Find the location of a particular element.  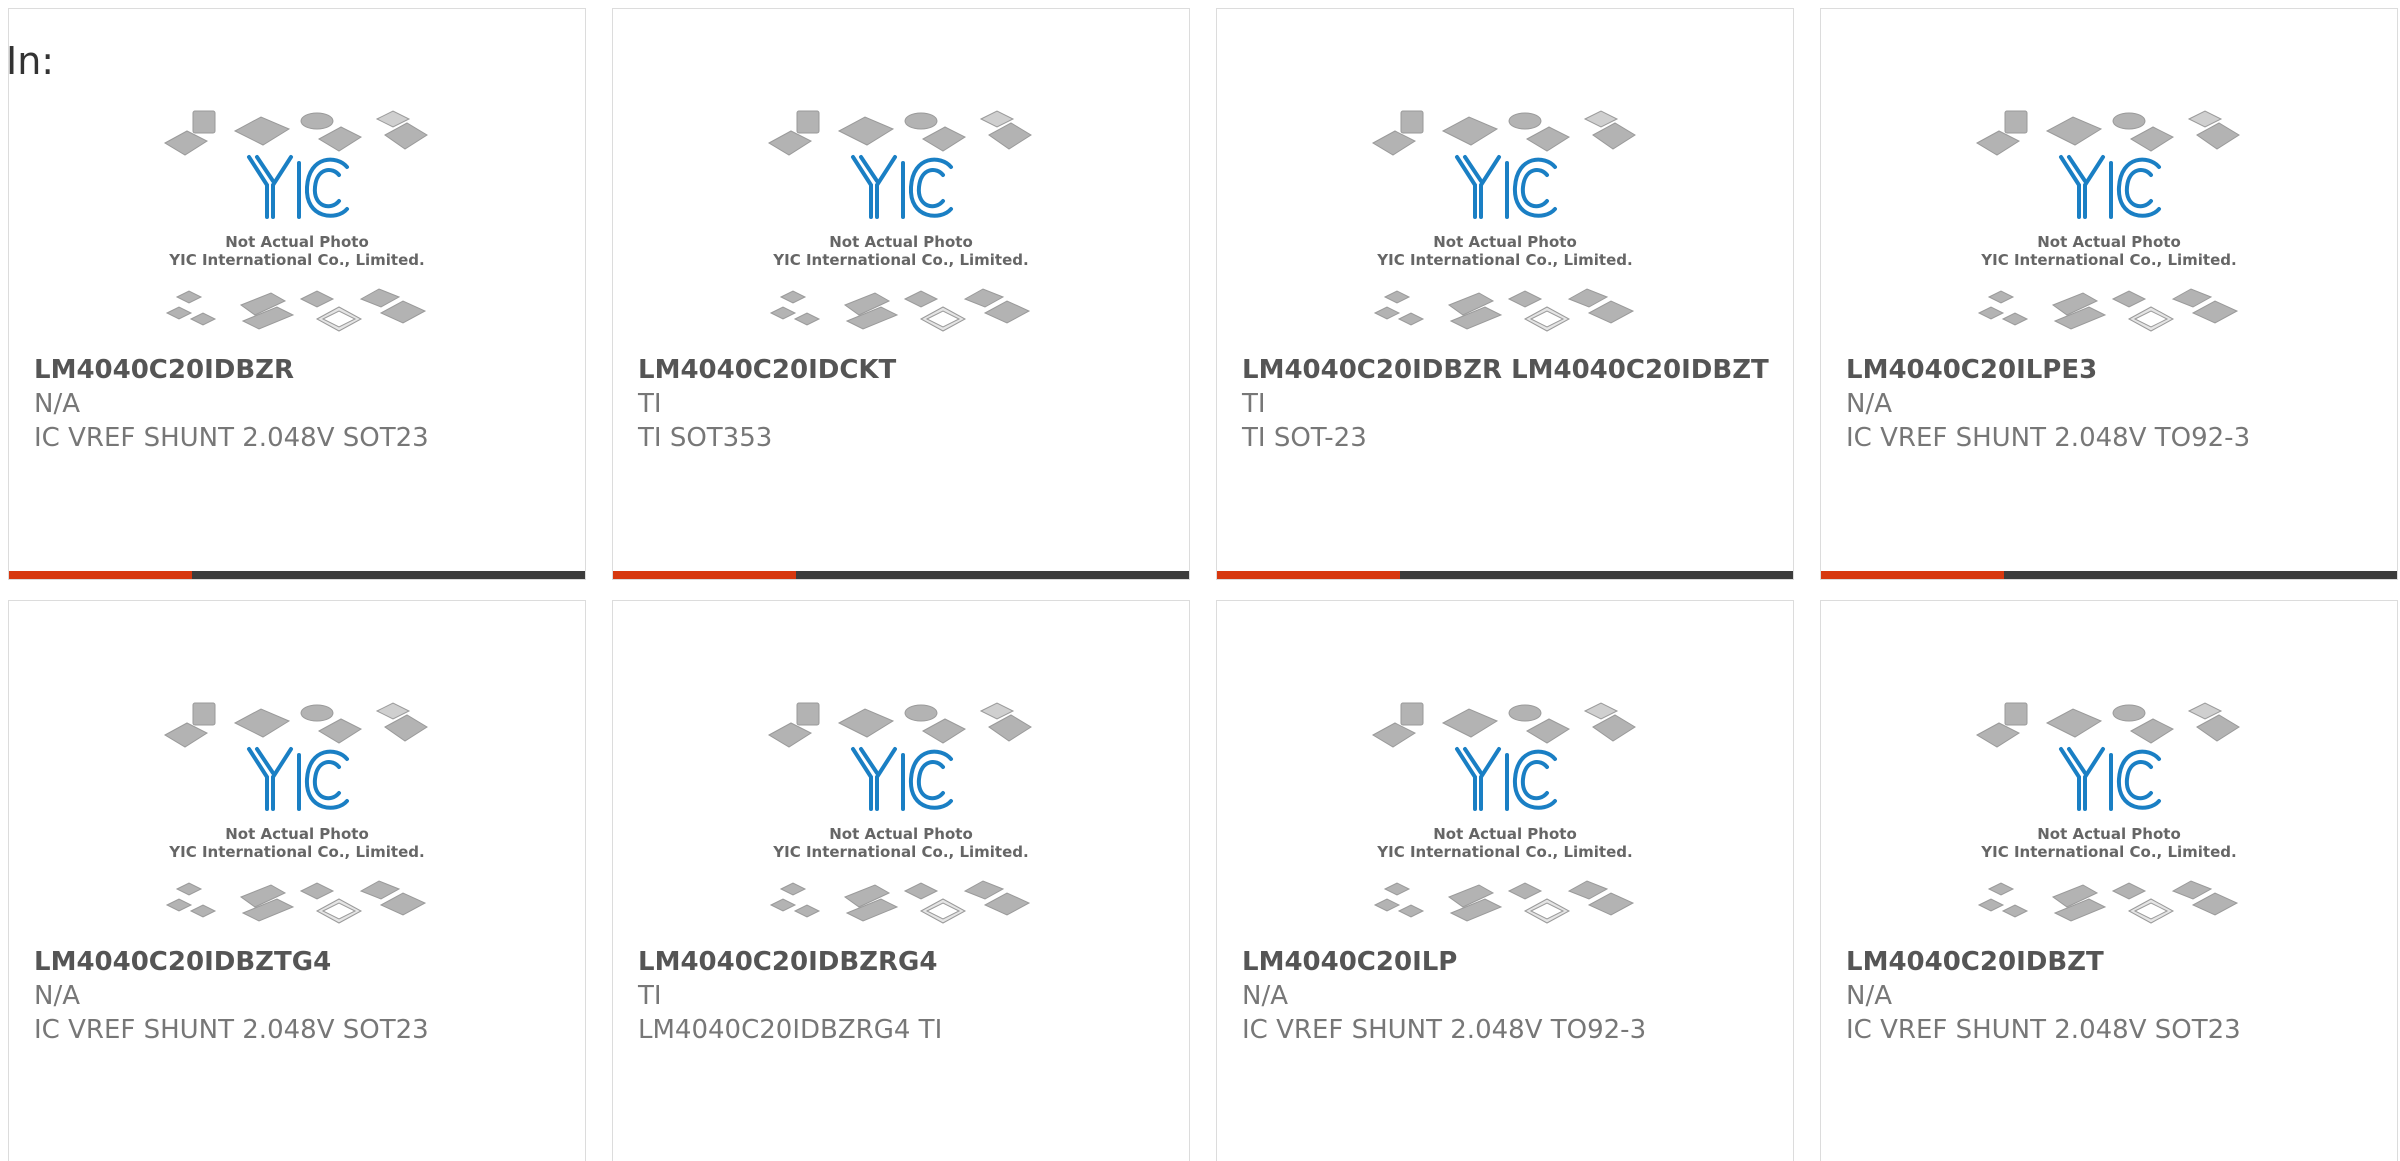

product-description: LM4040C20IDBZRG4 TI is located at coordinates (790, 1030).